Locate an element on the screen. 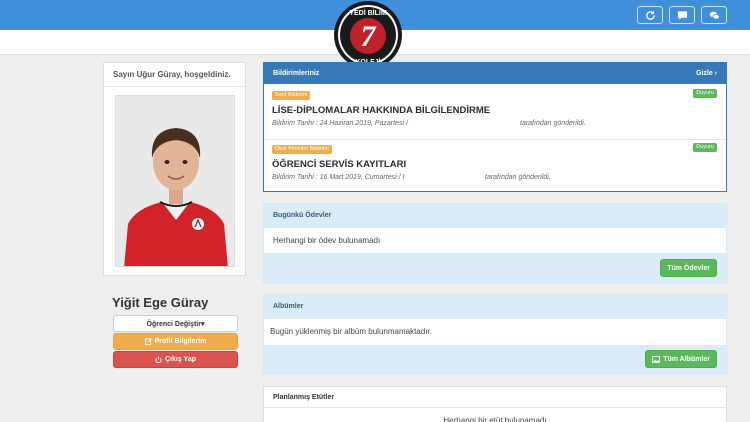  all-albums-label: Tüm Albümler is located at coordinates (686, 359).